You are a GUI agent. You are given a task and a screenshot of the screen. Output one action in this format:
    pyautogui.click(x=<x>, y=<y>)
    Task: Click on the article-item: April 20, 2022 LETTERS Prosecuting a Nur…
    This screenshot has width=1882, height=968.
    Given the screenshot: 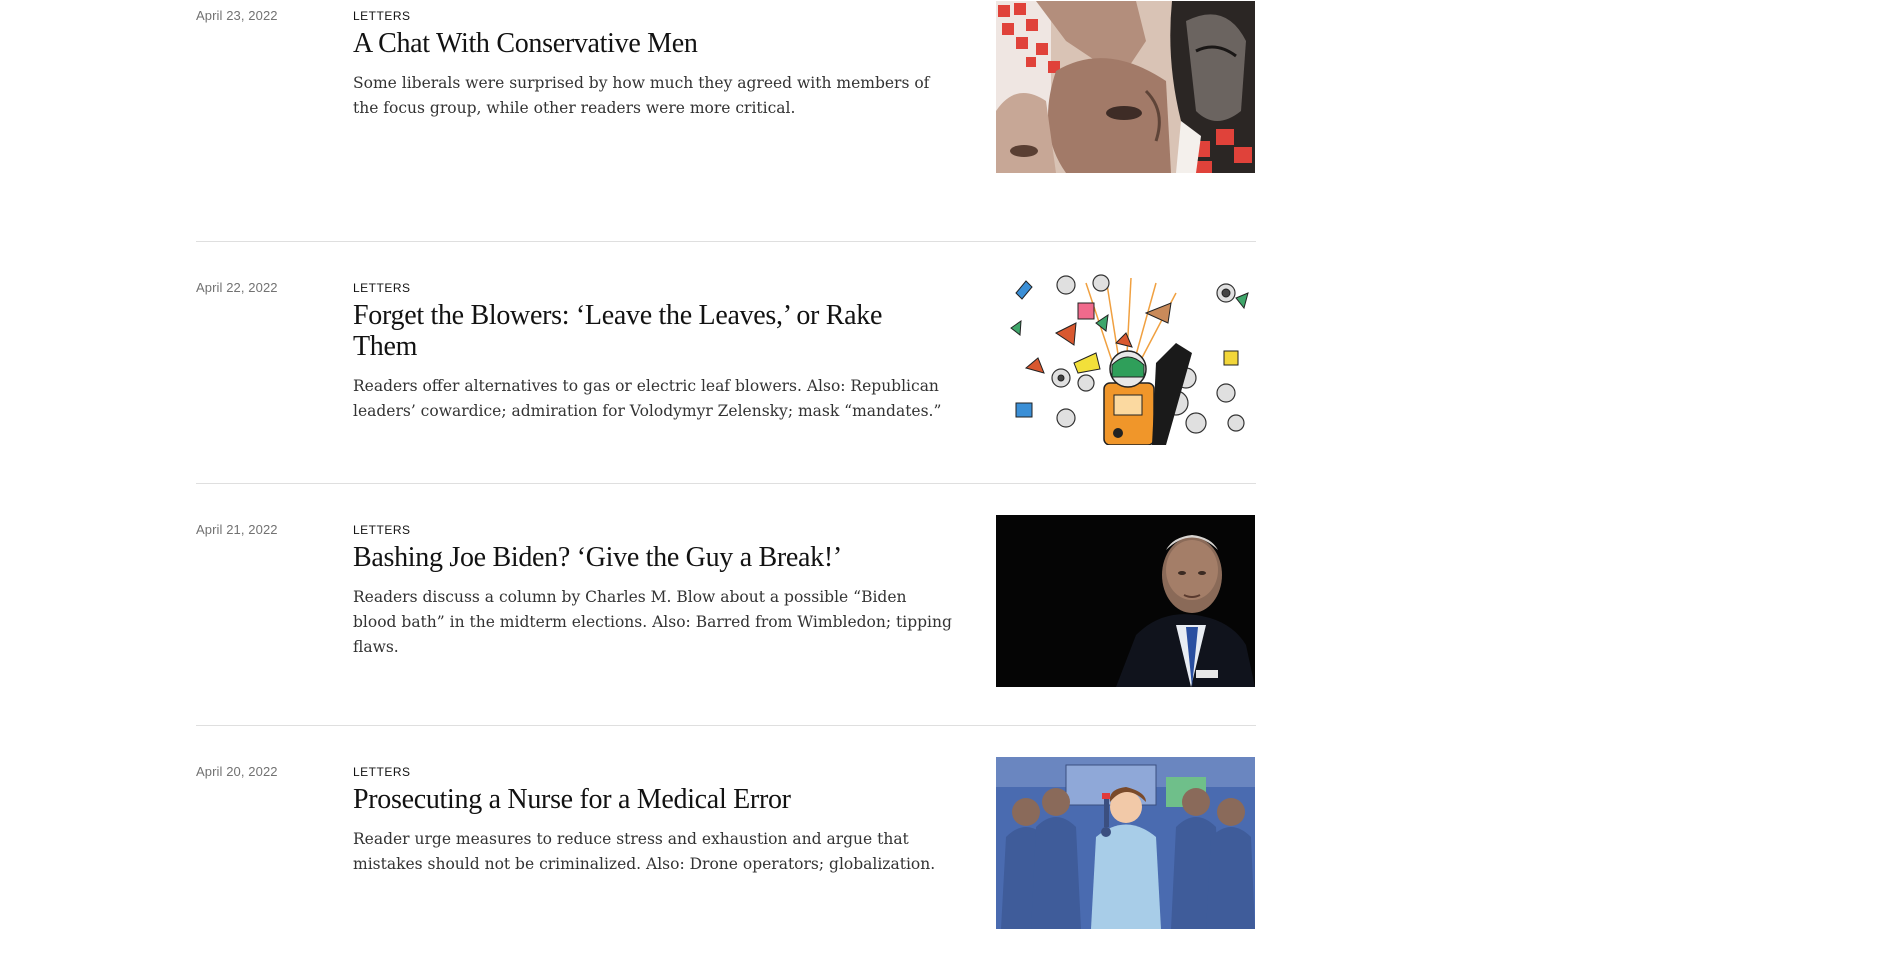 What is the action you would take?
    pyautogui.click(x=726, y=847)
    